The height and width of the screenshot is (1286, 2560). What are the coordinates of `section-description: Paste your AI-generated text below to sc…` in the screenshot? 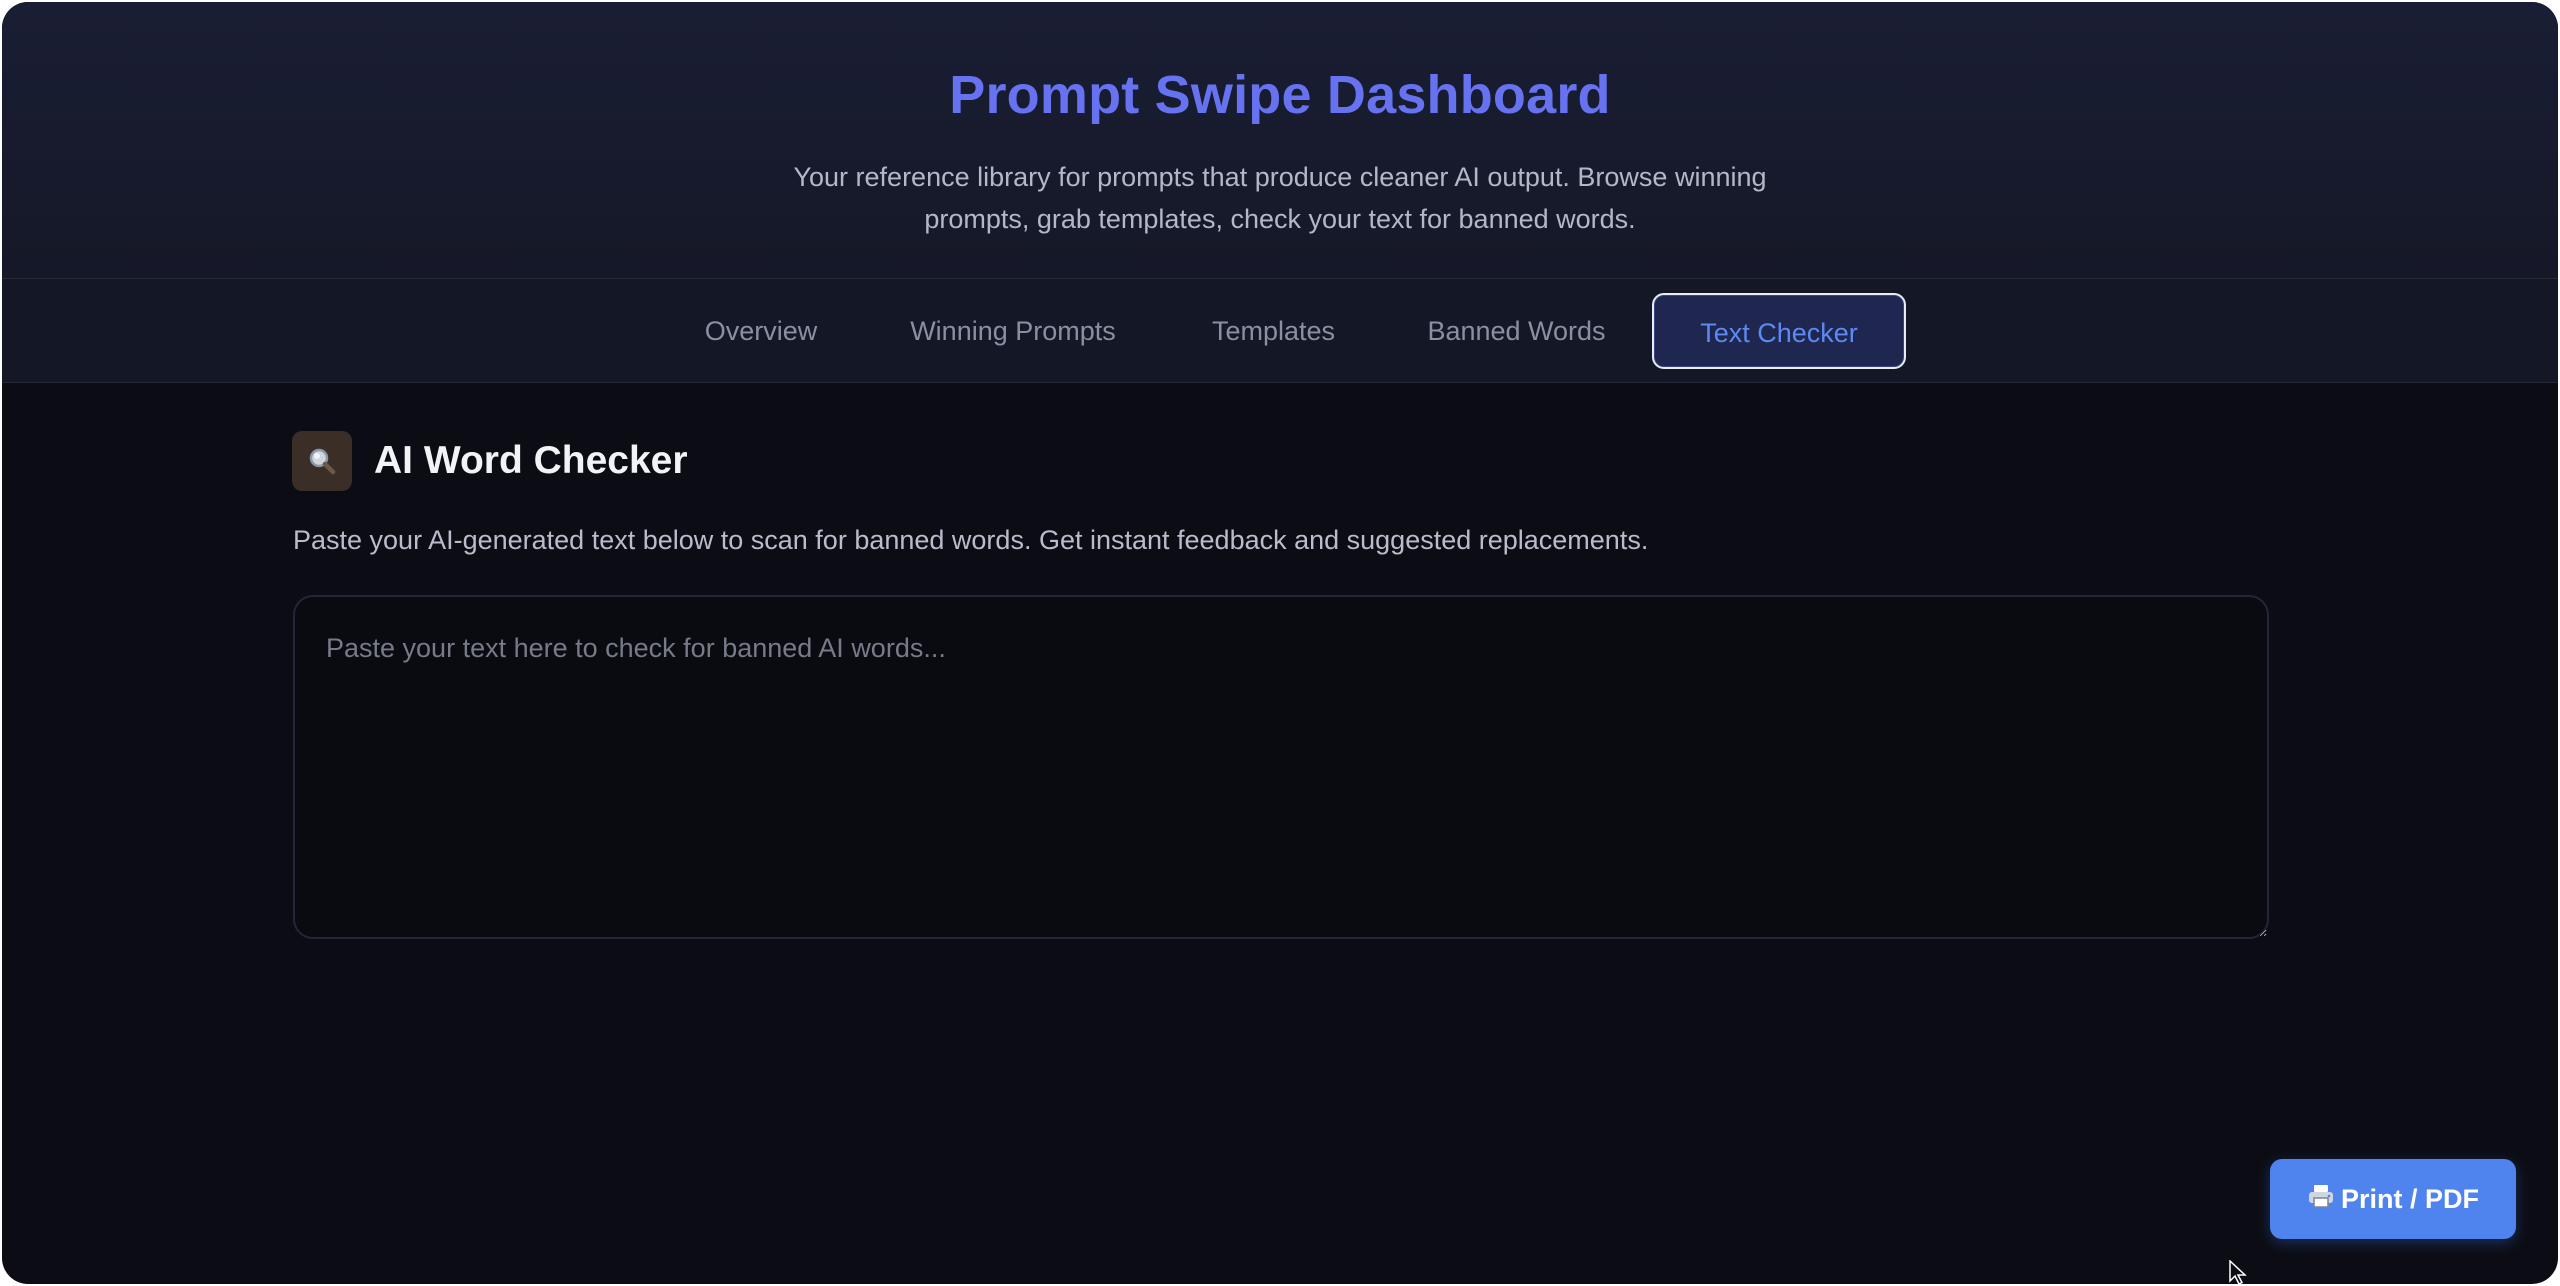 It's located at (971, 540).